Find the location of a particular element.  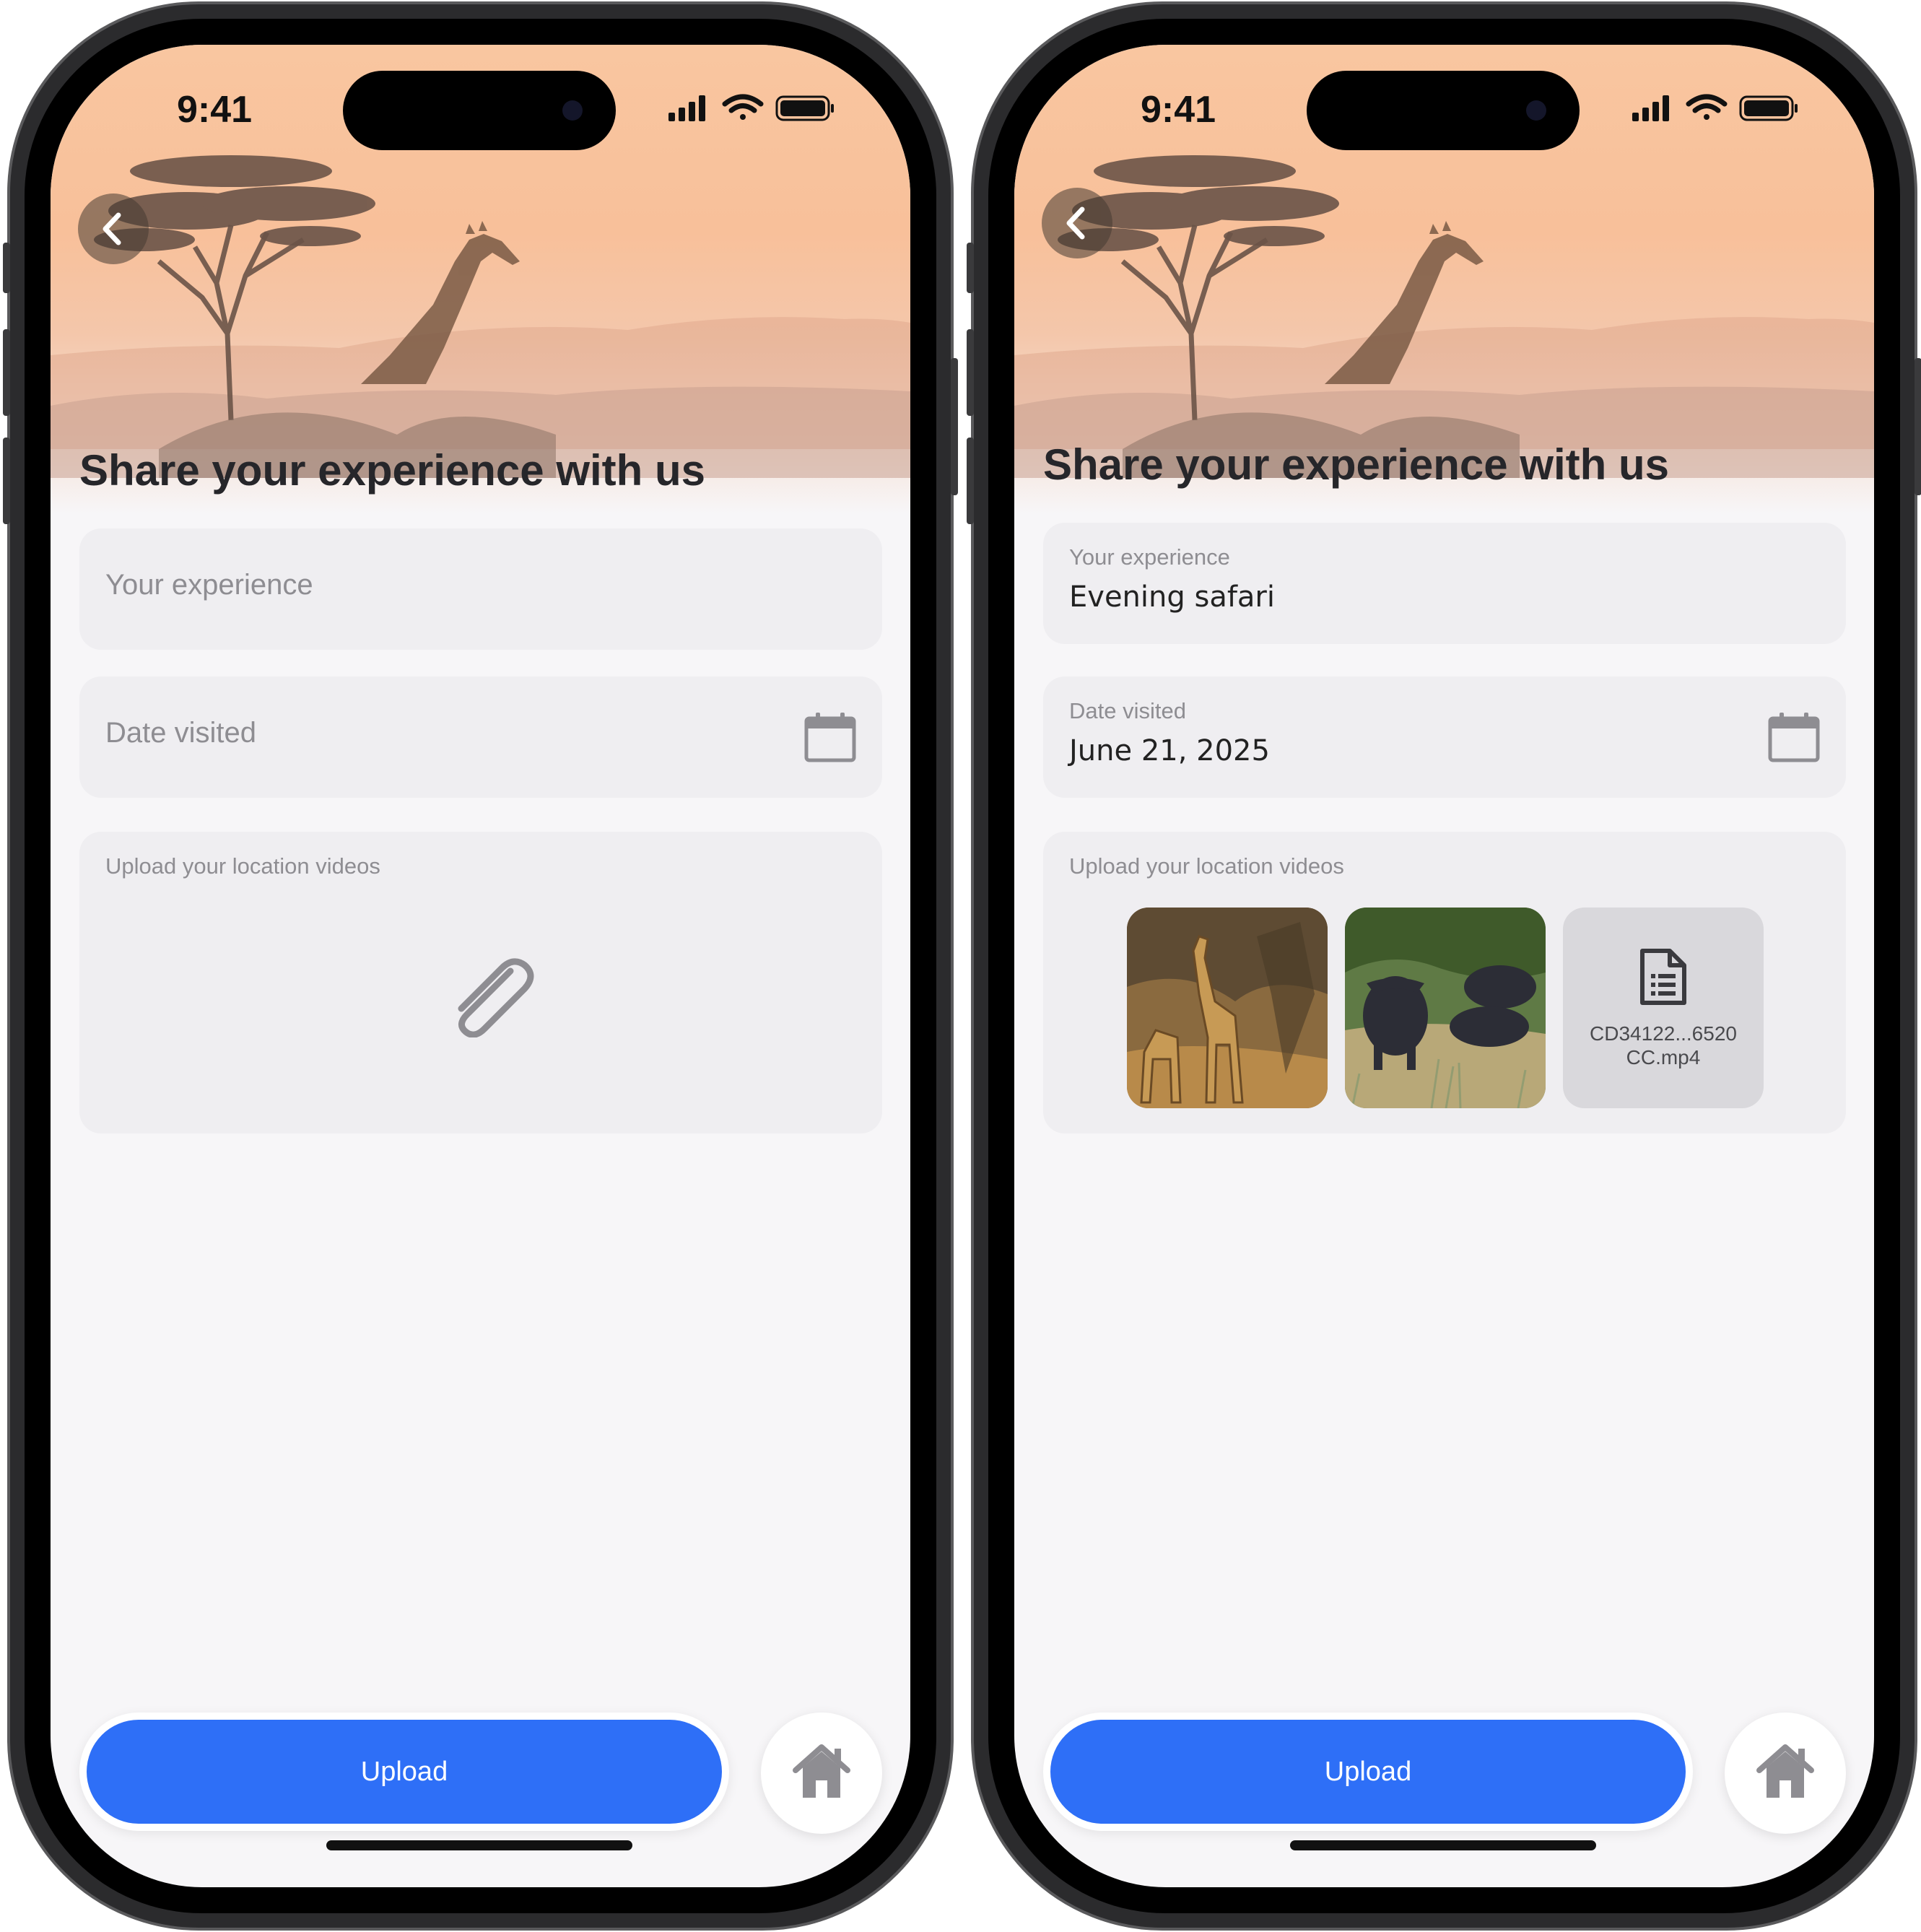

document-icon is located at coordinates (1663, 977).